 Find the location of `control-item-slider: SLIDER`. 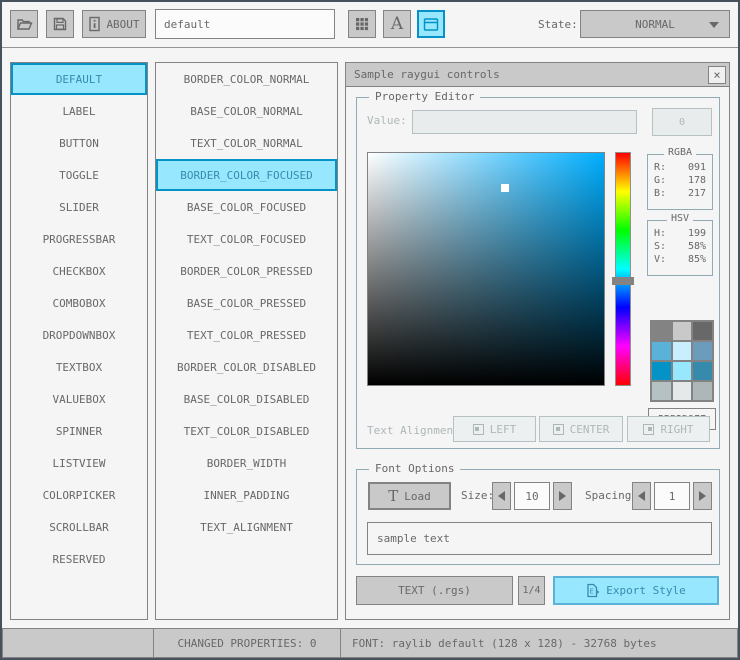

control-item-slider: SLIDER is located at coordinates (79, 207).